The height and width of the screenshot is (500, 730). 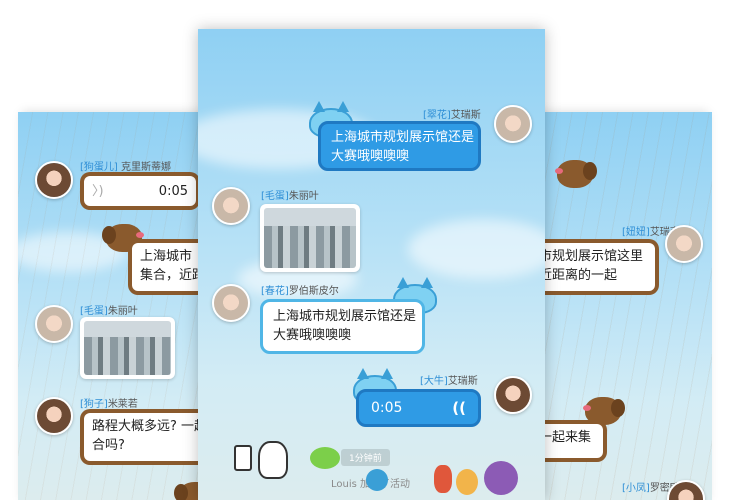 I want to click on phone-character-icon, so click(x=243, y=458).